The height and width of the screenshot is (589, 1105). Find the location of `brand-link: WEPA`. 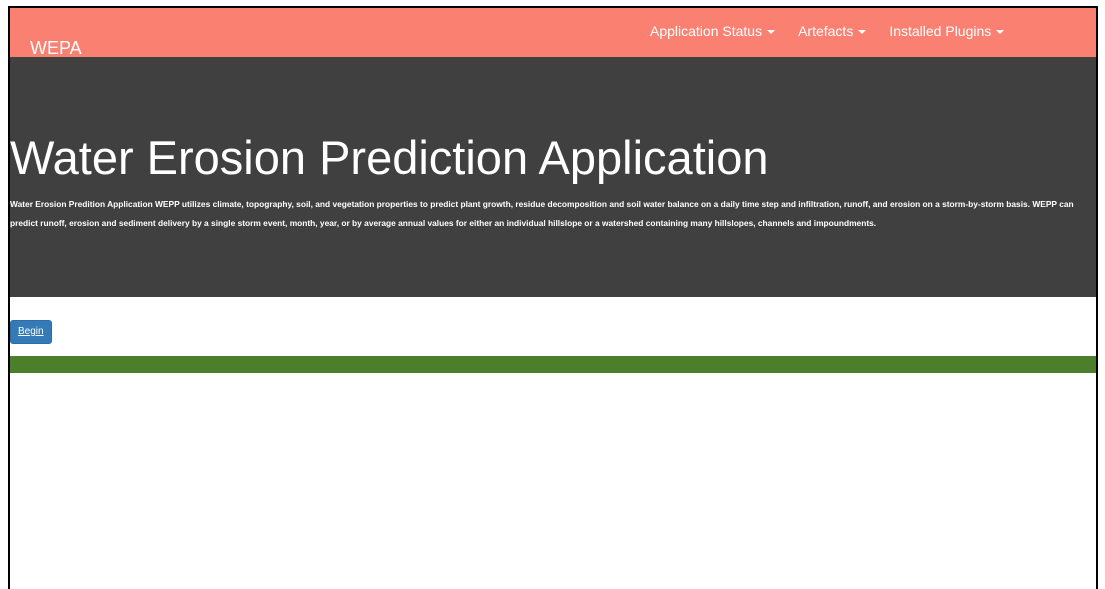

brand-link: WEPA is located at coordinates (56, 48).